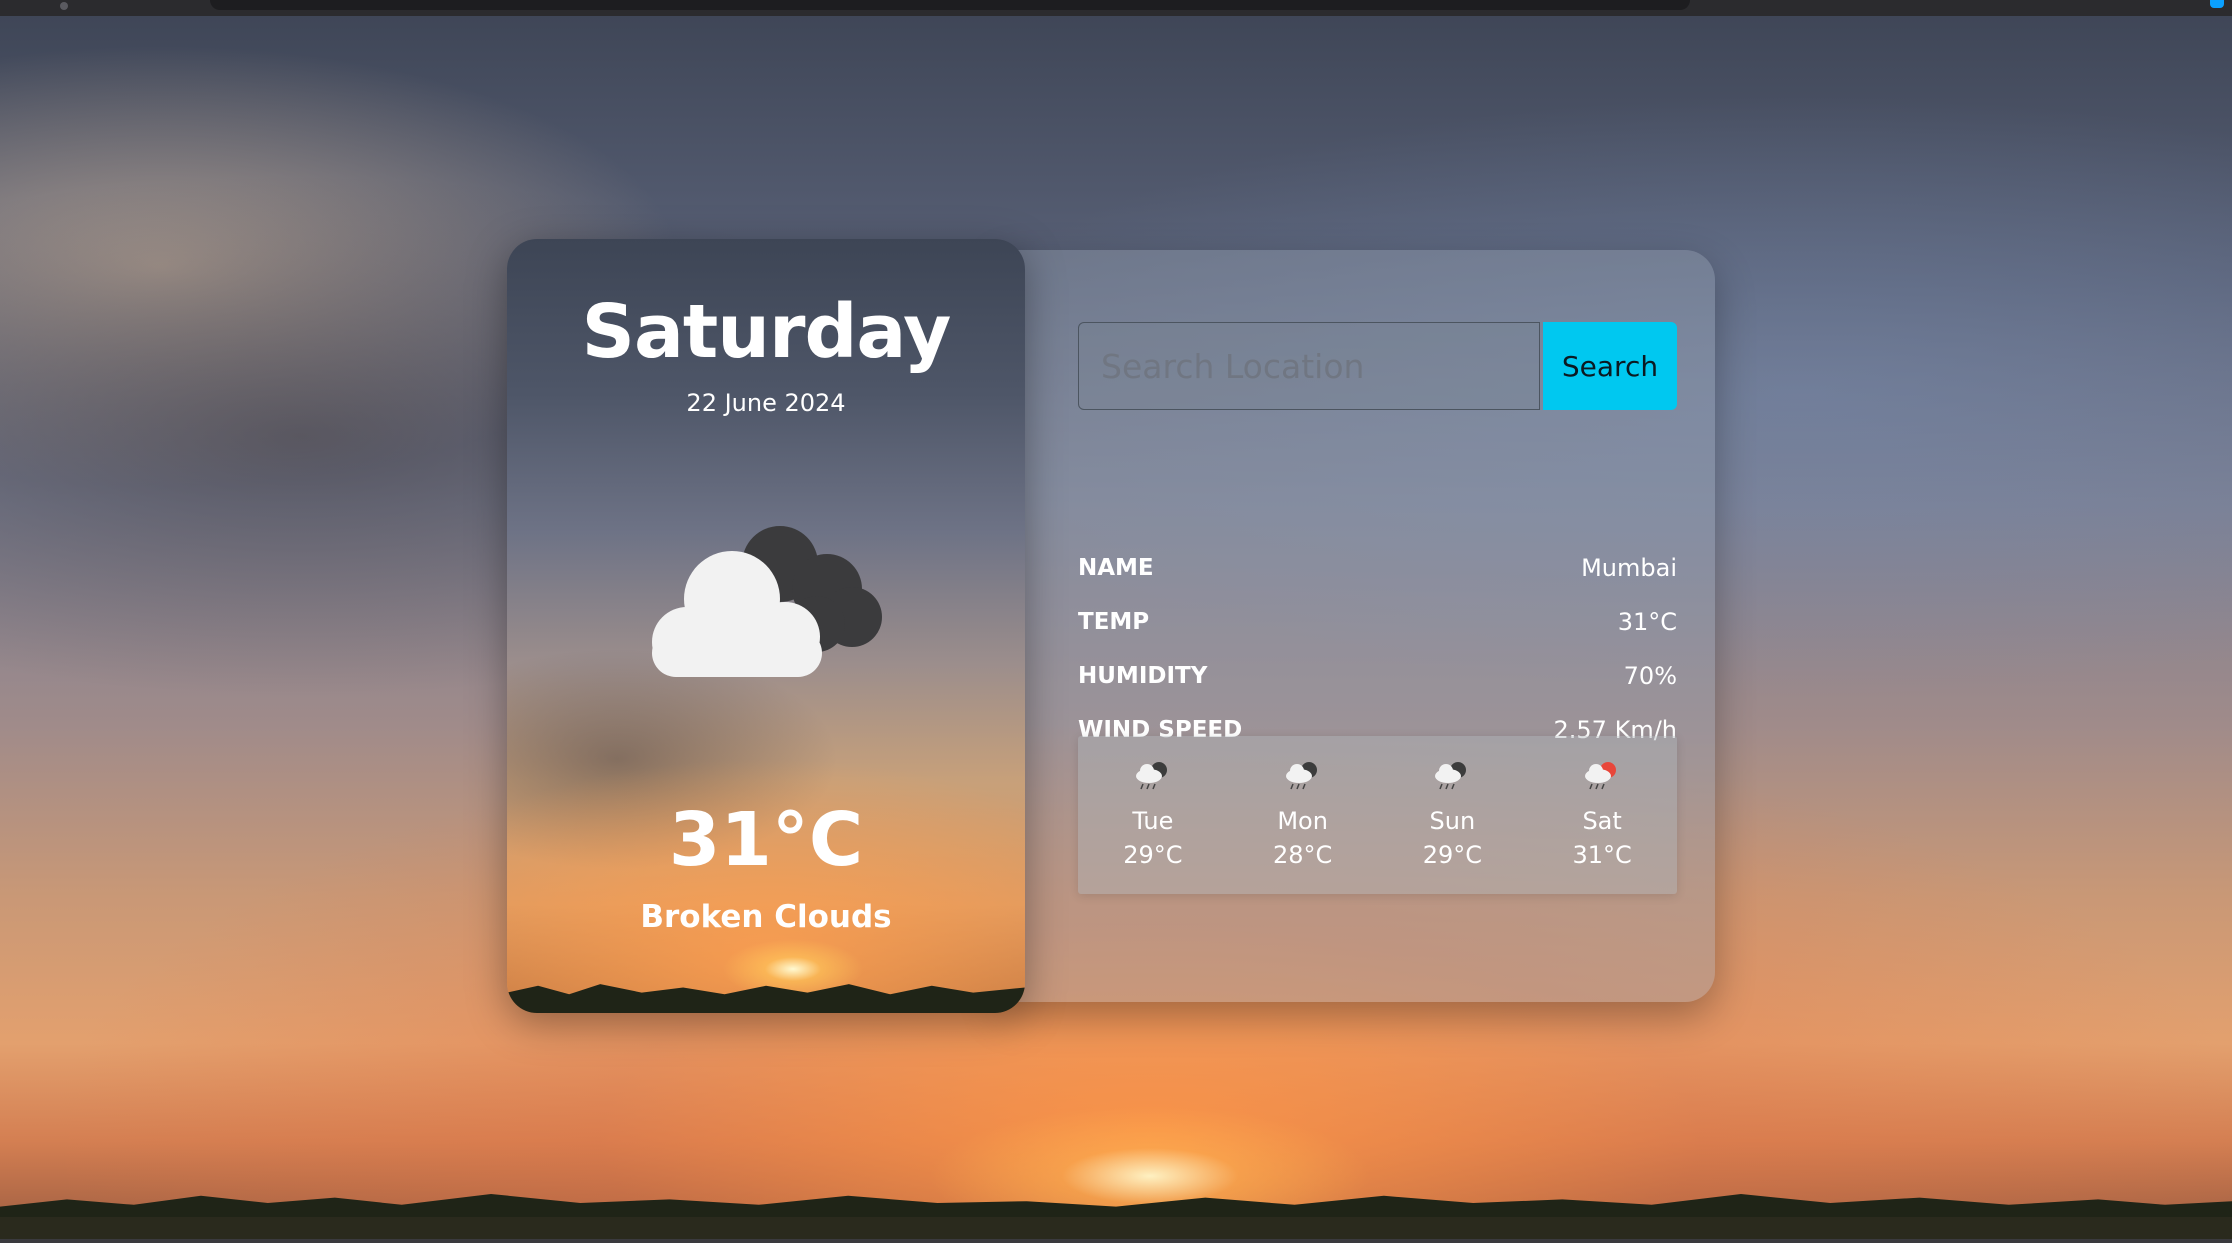 The width and height of the screenshot is (2232, 1243). What do you see at coordinates (64, 6) in the screenshot?
I see `nav-icon` at bounding box center [64, 6].